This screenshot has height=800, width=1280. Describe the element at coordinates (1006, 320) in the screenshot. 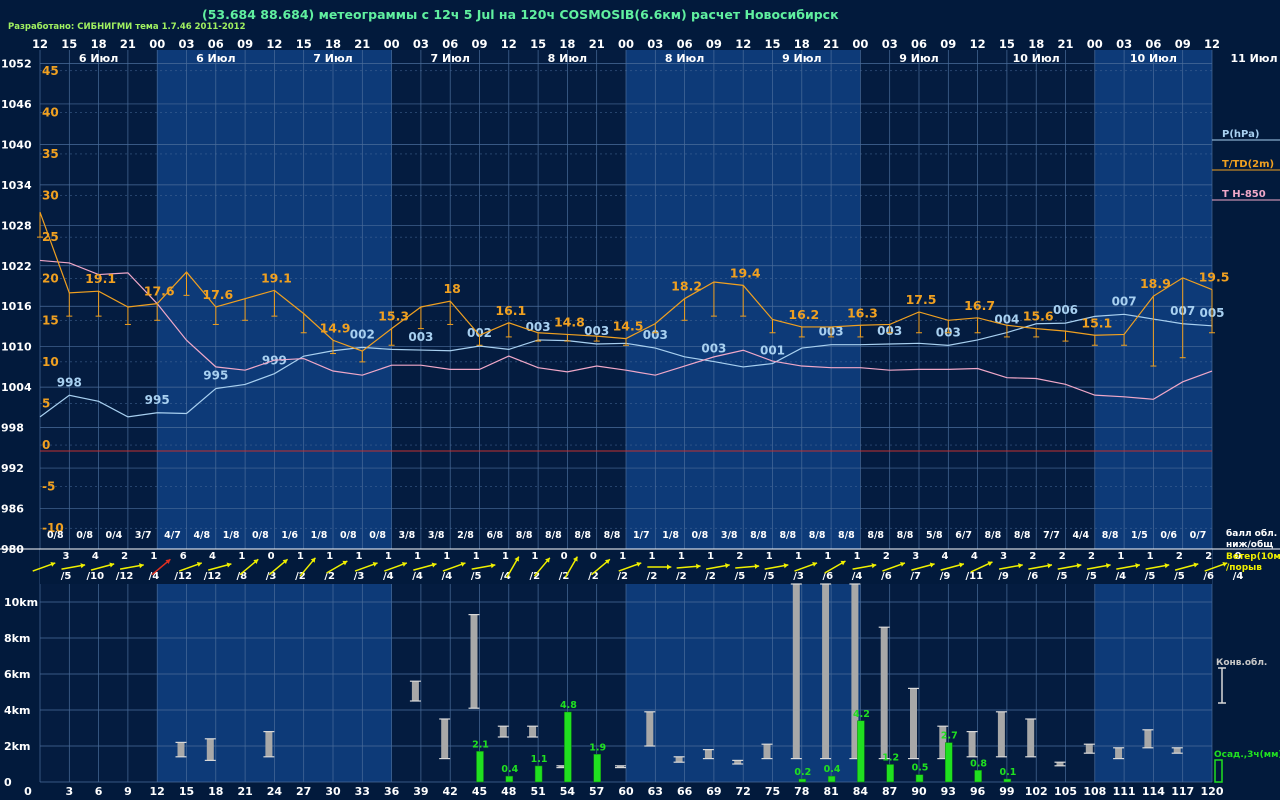

I see `pressure-value-label: 004` at that location.